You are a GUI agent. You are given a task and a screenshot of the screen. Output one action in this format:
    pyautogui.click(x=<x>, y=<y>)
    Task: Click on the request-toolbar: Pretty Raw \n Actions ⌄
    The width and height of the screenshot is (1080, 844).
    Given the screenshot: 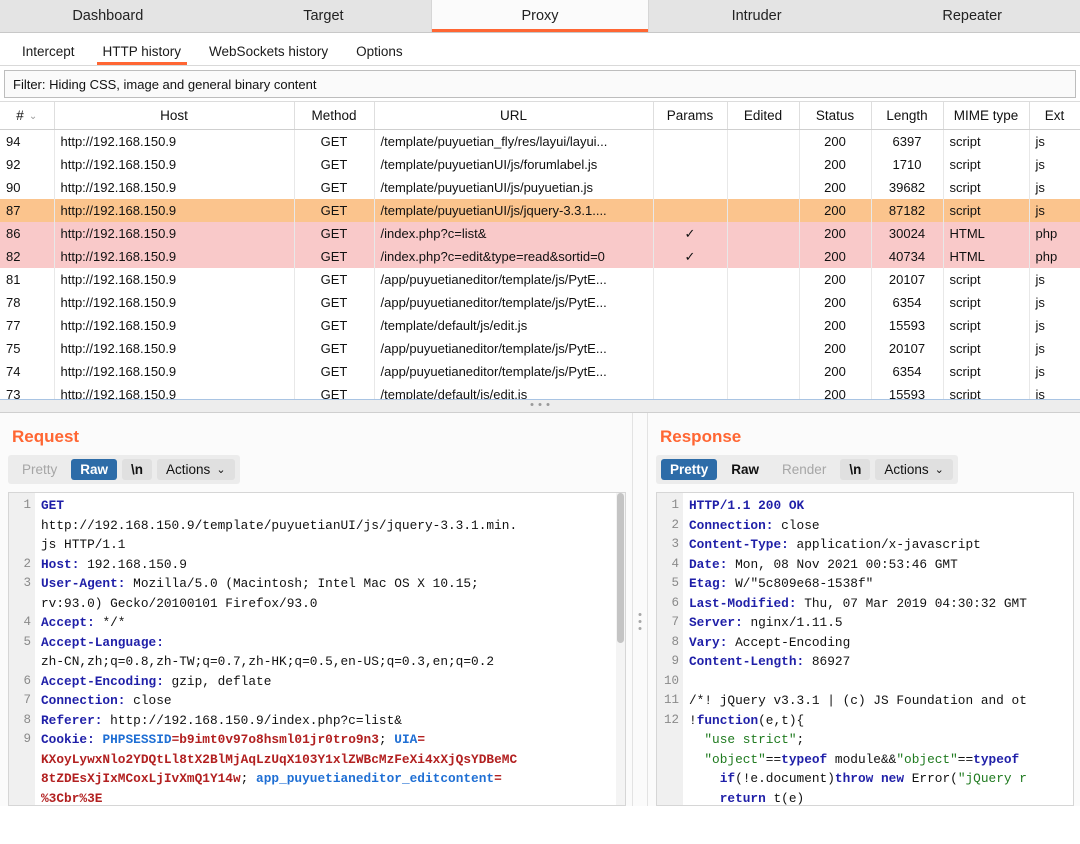 What is the action you would take?
    pyautogui.click(x=124, y=469)
    